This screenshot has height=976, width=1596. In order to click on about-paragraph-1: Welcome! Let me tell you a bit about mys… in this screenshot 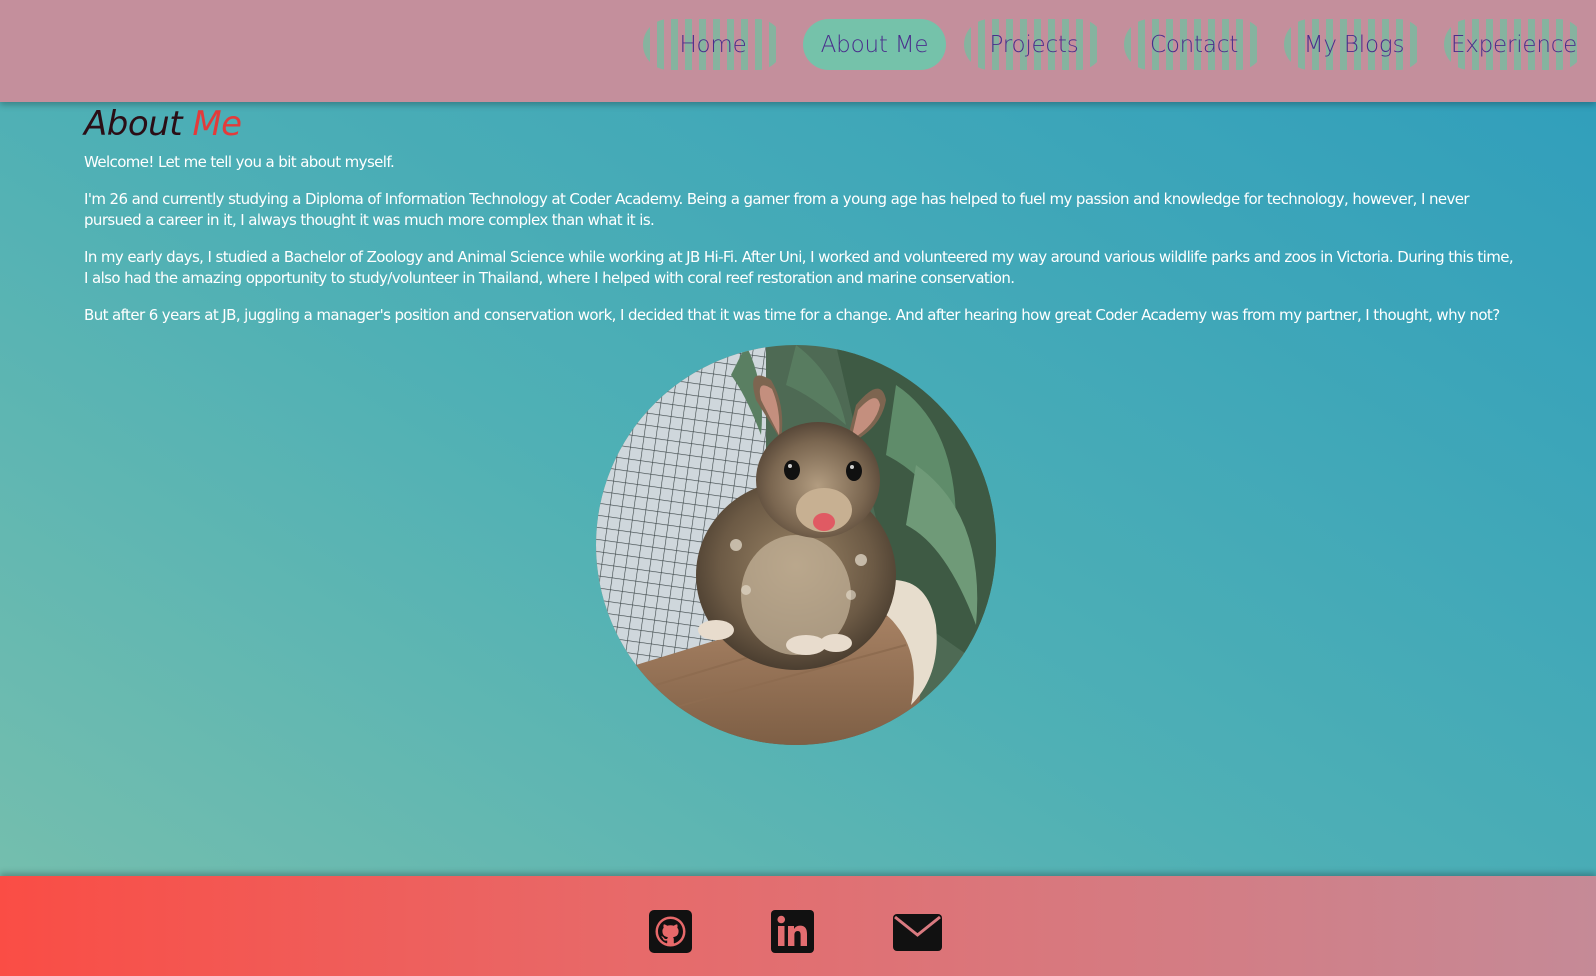, I will do `click(239, 162)`.